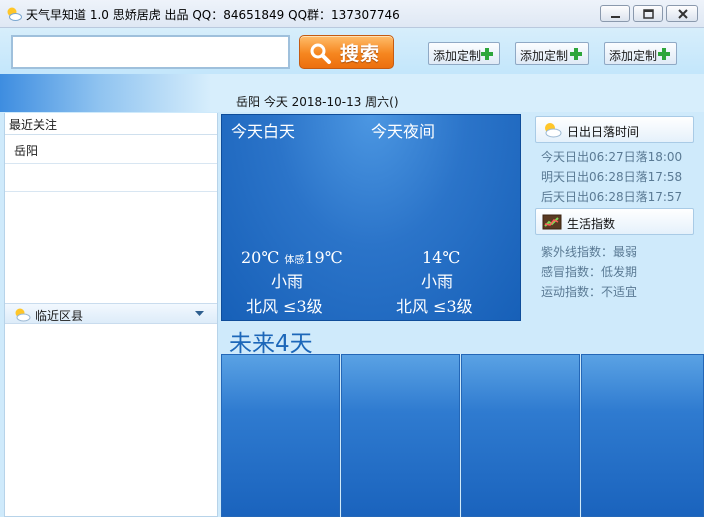 This screenshot has height=517, width=704. What do you see at coordinates (441, 257) in the screenshot?
I see `night-temperature: 14℃` at bounding box center [441, 257].